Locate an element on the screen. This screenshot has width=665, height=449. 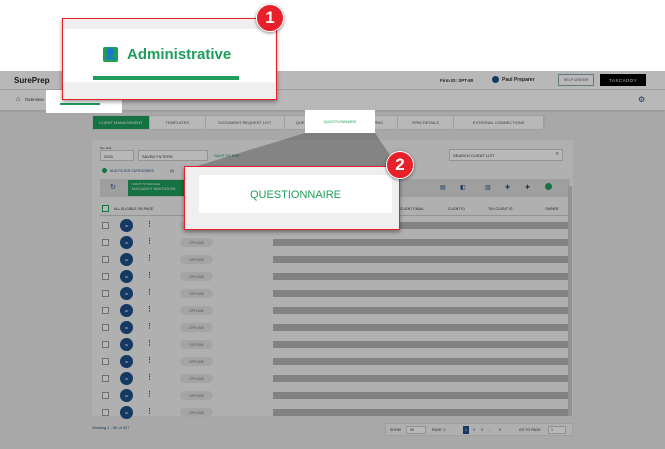
questionnaire-tab-highlight: QUESTIONNAIRE is located at coordinates (340, 121).